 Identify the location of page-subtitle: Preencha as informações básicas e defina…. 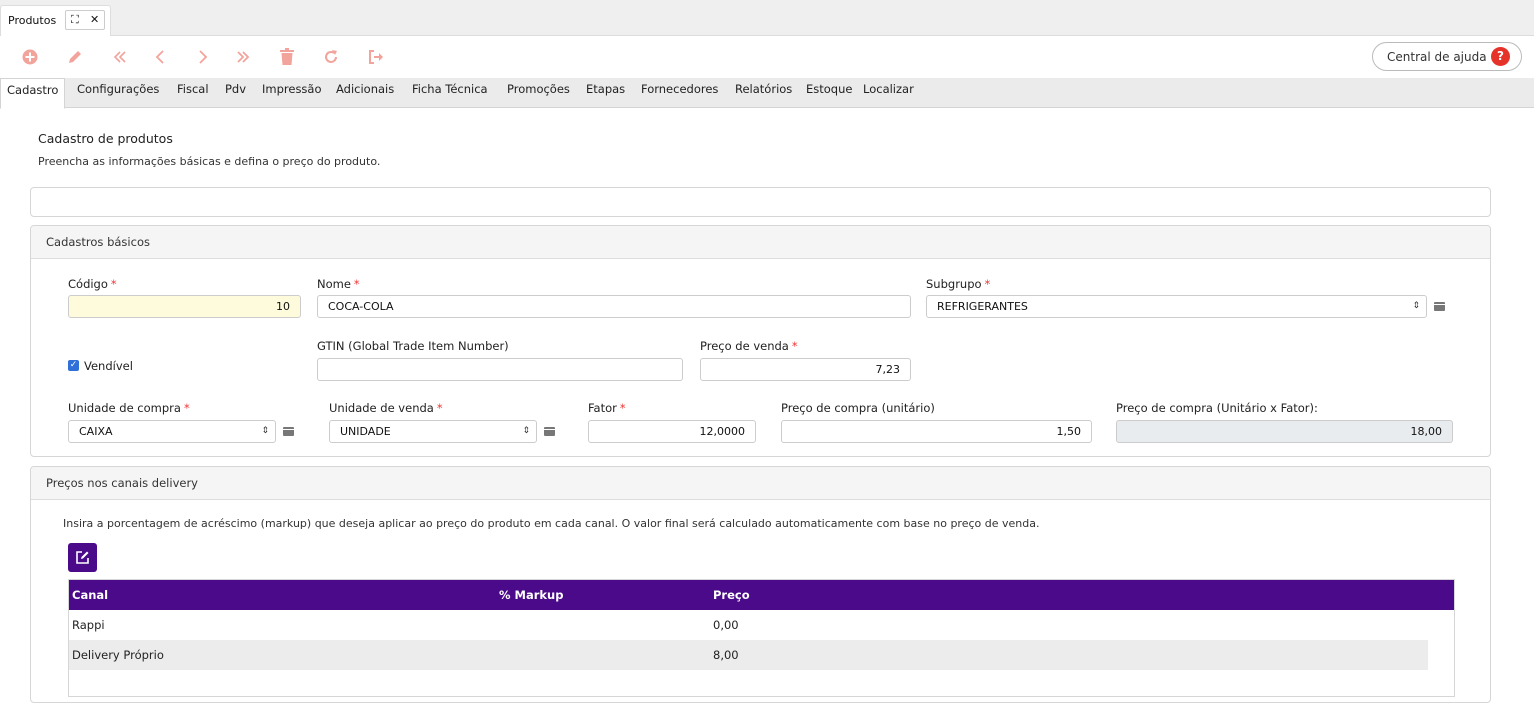
(209, 161).